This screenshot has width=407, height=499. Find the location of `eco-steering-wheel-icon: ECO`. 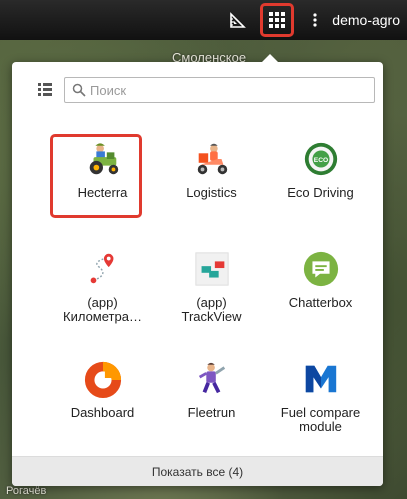

eco-steering-wheel-icon: ECO is located at coordinates (320, 159).